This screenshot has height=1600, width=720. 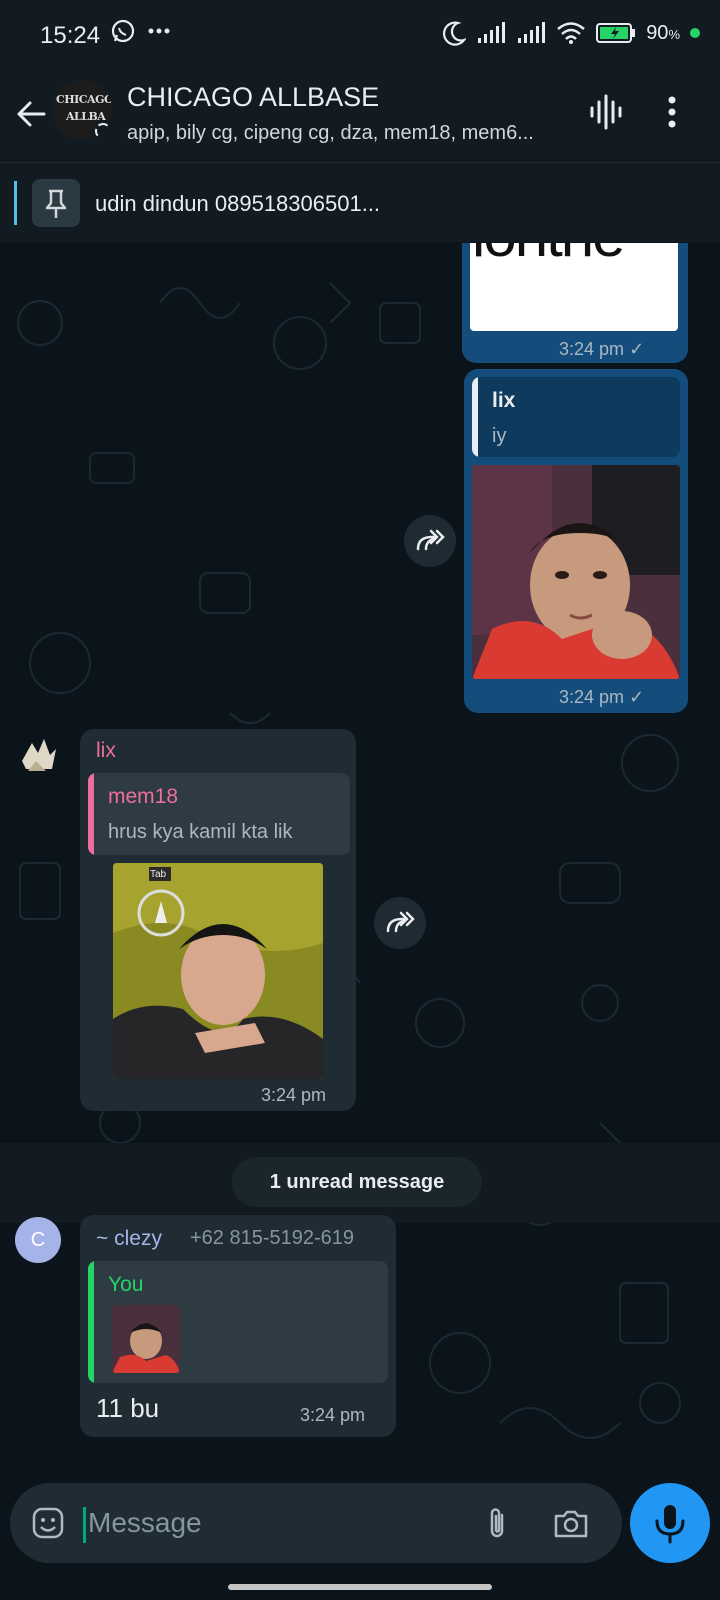 What do you see at coordinates (146, 1339) in the screenshot?
I see `quote-thumbnail` at bounding box center [146, 1339].